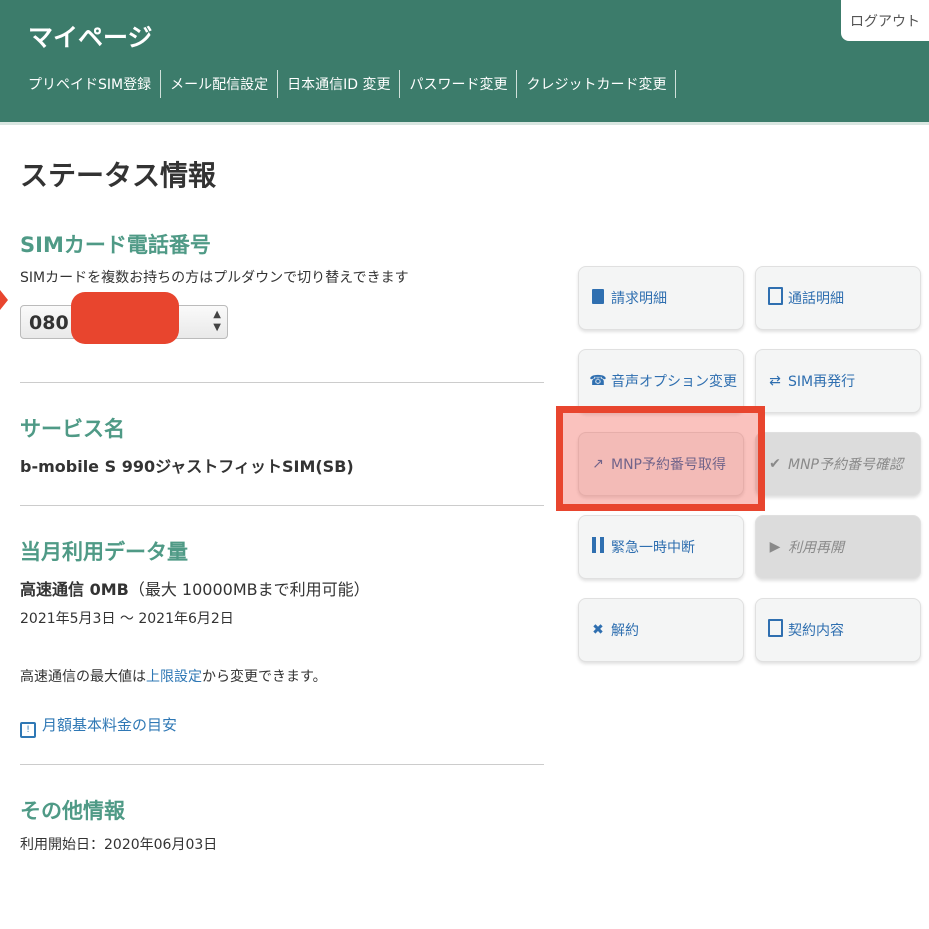 This screenshot has width=929, height=929. What do you see at coordinates (674, 381) in the screenshot?
I see `button-label: 音声オプション変更` at bounding box center [674, 381].